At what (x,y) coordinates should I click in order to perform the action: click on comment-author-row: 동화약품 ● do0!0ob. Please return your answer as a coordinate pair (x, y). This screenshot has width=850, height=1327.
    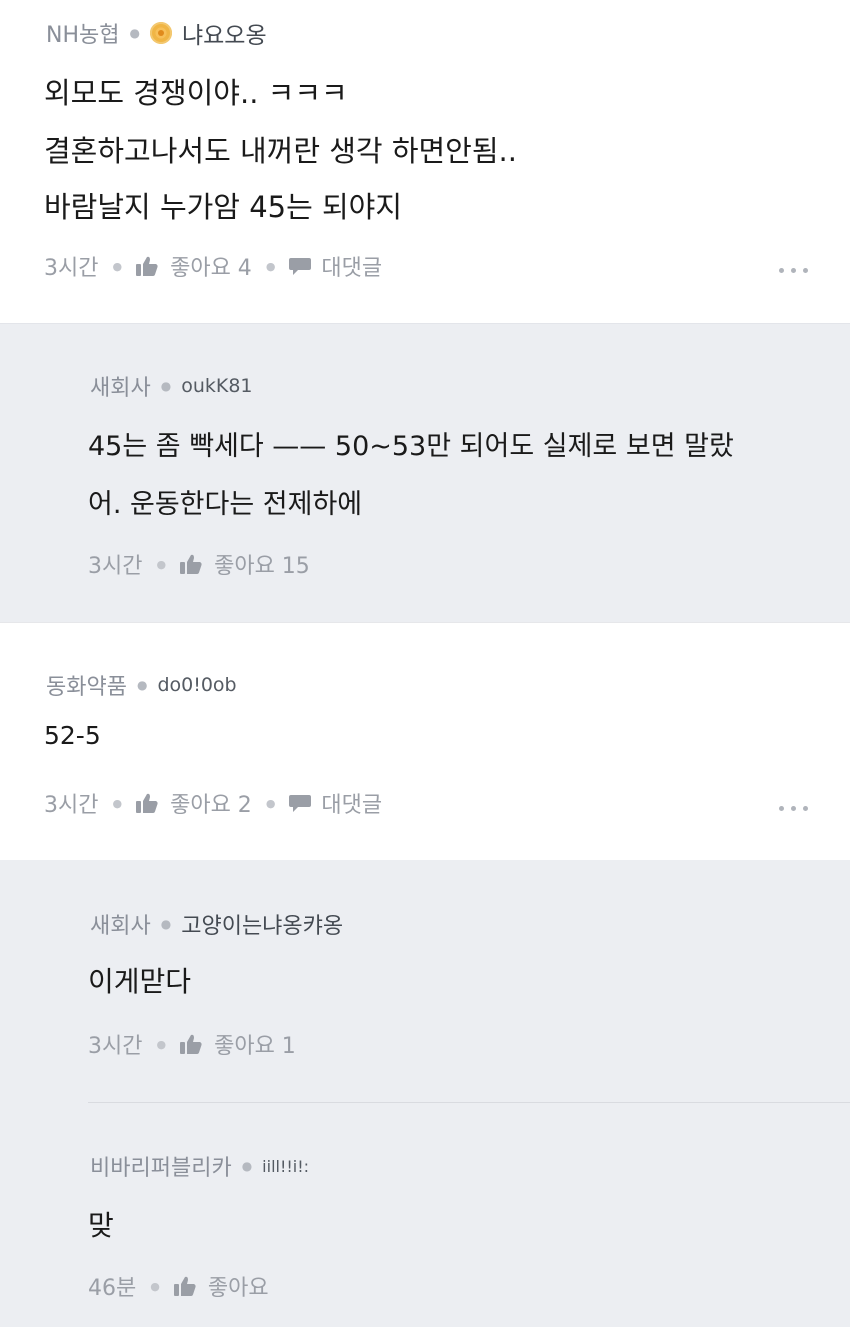
    Looking at the image, I should click on (141, 685).